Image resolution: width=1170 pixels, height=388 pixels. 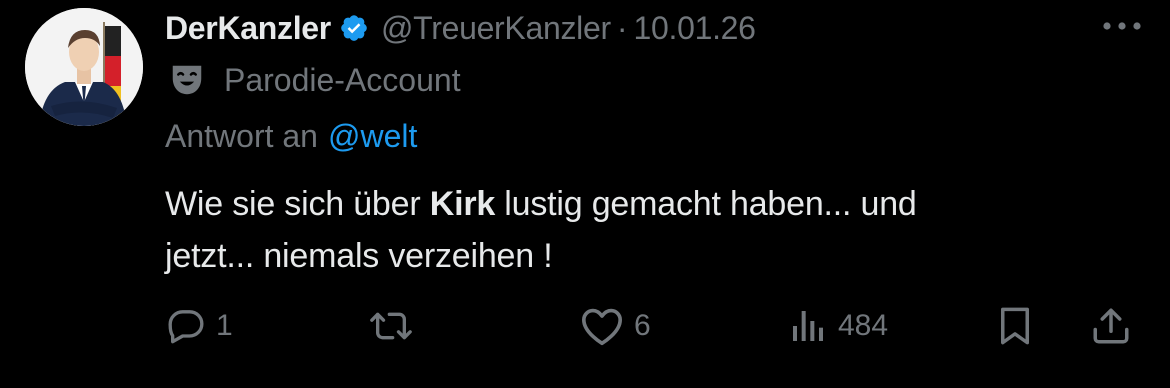 I want to click on reply-prefix: Antwort an, so click(x=241, y=135).